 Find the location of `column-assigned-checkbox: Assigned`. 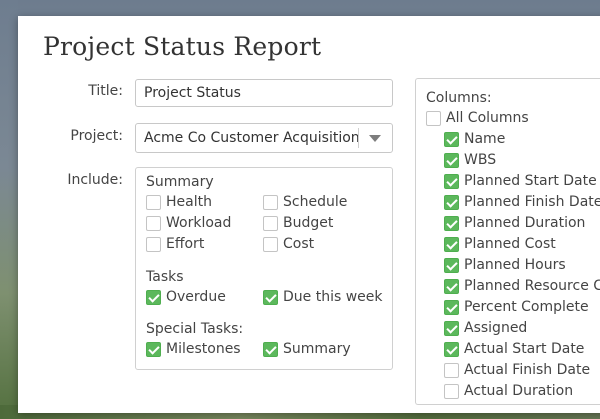

column-assigned-checkbox: Assigned is located at coordinates (485, 328).